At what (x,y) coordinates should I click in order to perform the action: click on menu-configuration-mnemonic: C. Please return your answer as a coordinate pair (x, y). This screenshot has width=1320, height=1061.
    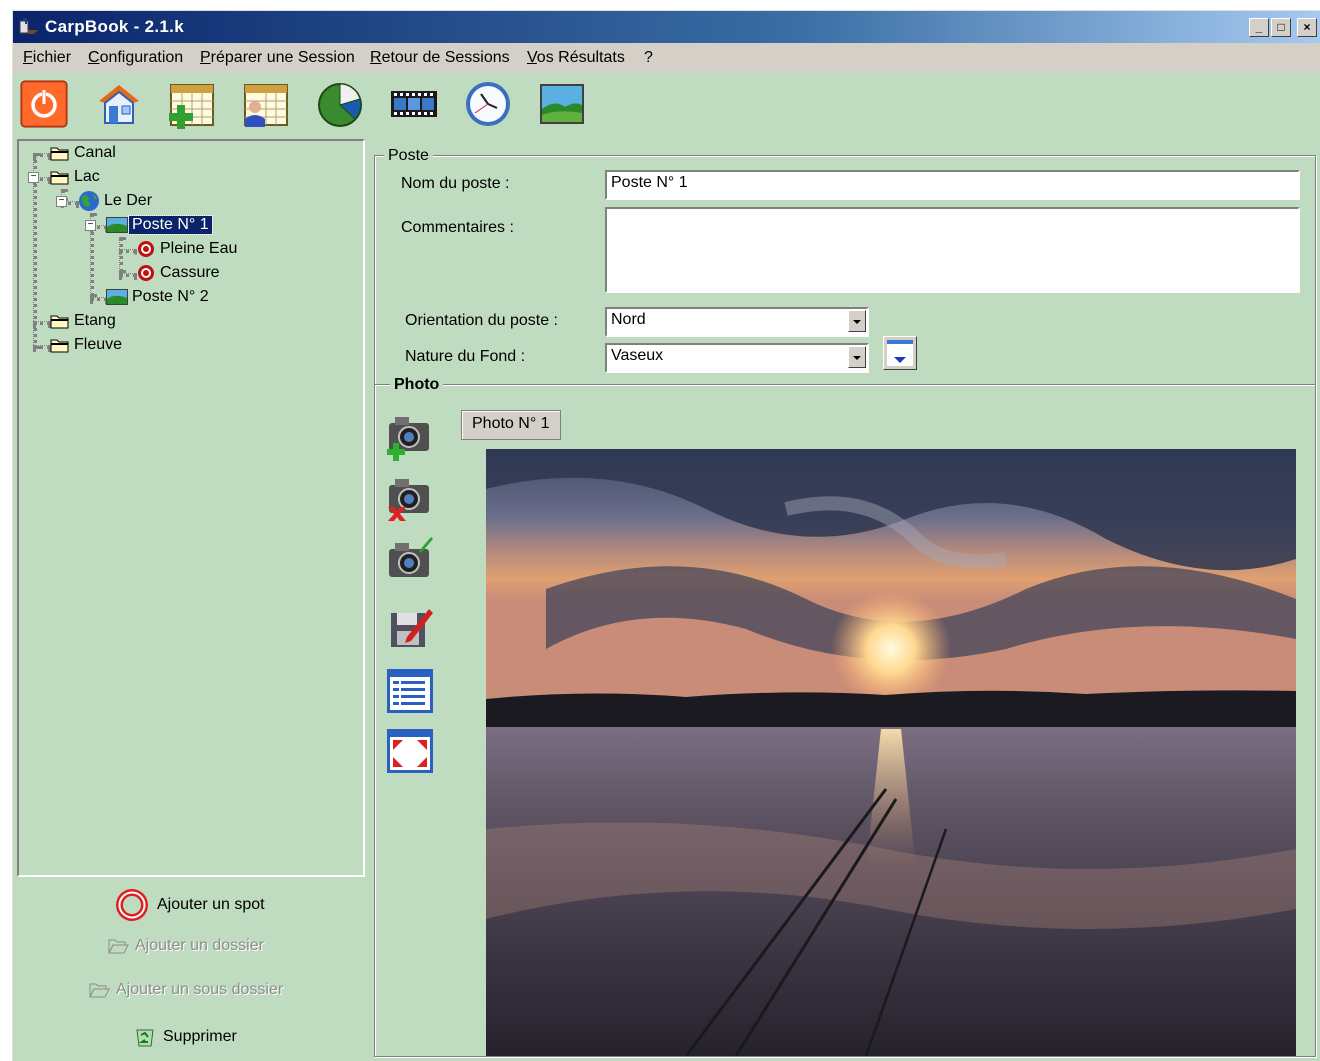
    Looking at the image, I should click on (94, 57).